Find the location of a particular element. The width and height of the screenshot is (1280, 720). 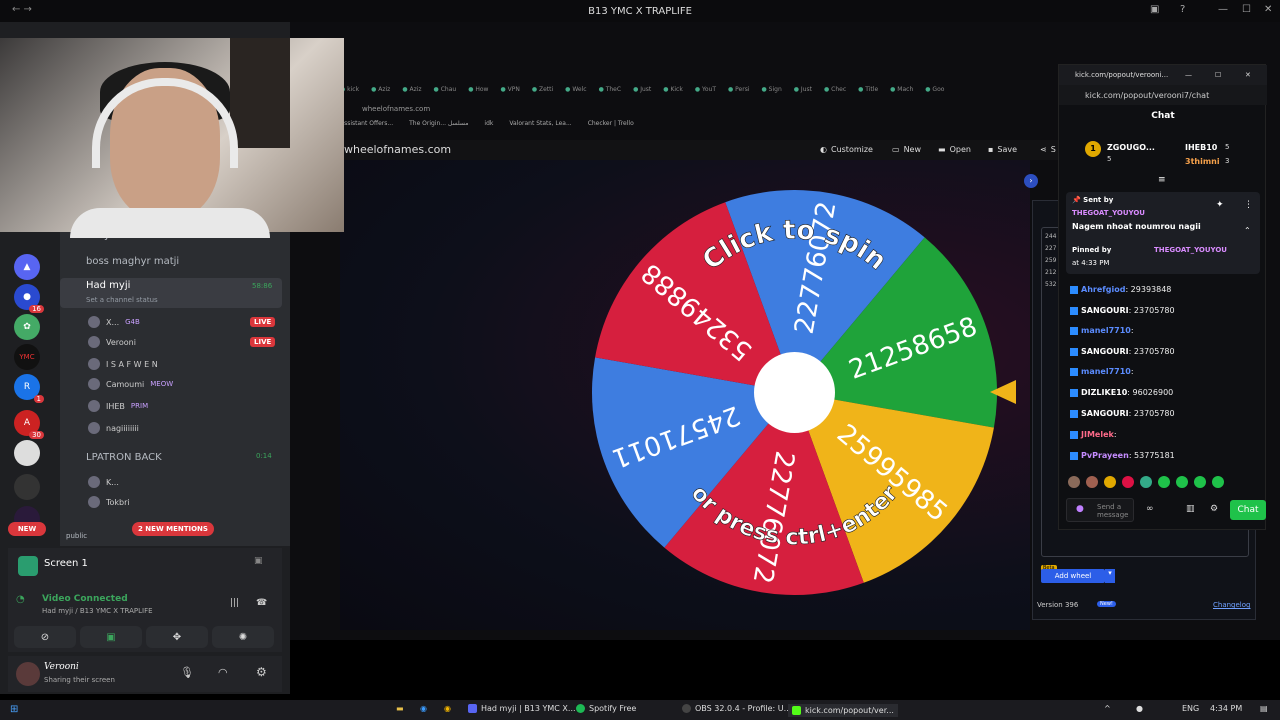

camera-off-button: ⊘ is located at coordinates (45, 637).